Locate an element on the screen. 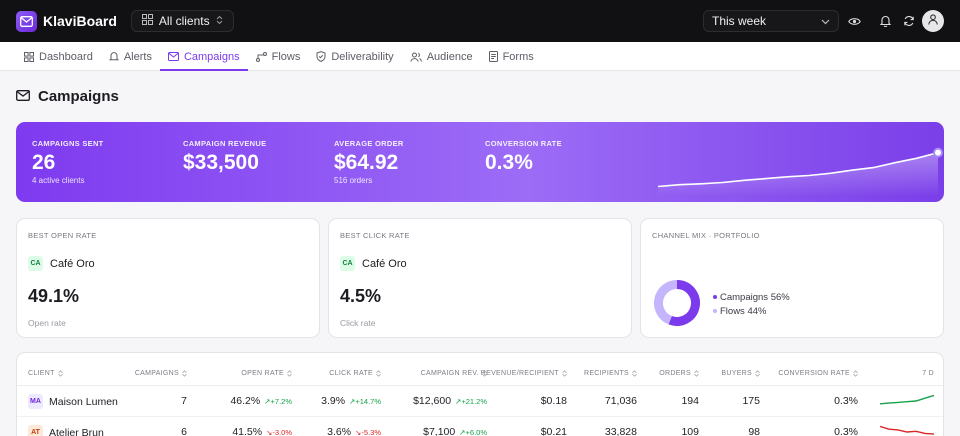  legend-label: Campaigns 56% is located at coordinates (755, 297).